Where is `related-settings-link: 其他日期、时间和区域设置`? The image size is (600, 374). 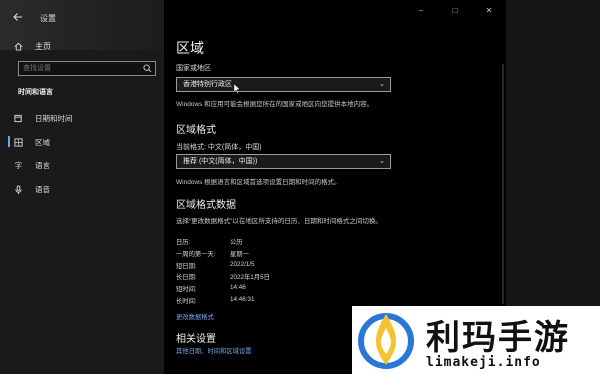 related-settings-link: 其他日期、时间和区域设置 is located at coordinates (214, 350).